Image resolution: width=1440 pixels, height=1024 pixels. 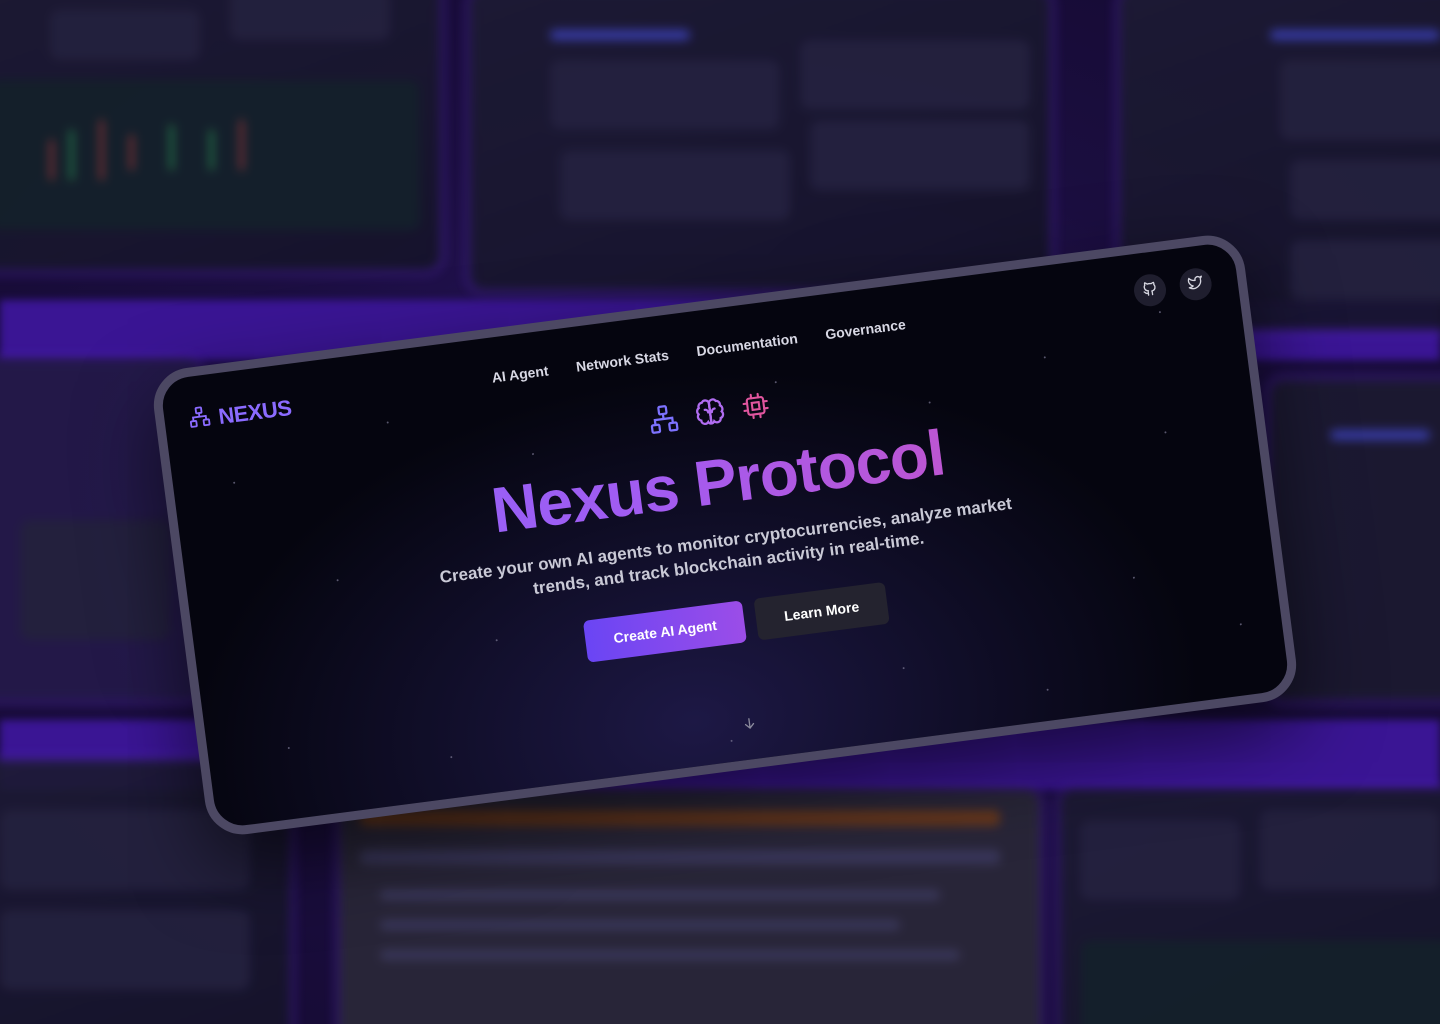 I want to click on social-links, so click(x=1173, y=287).